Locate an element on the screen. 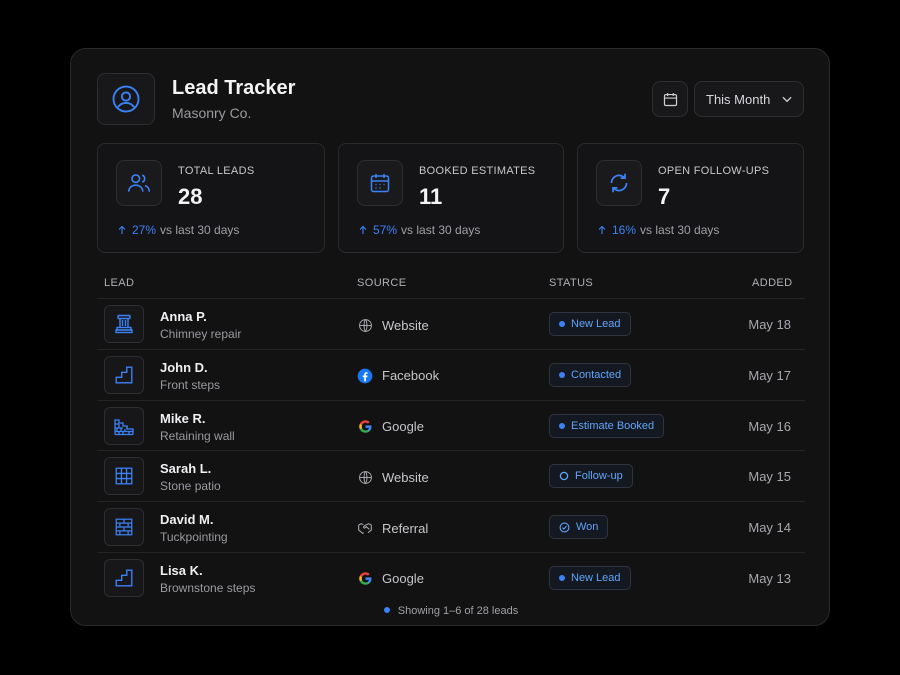 The image size is (900, 675). calendar-button is located at coordinates (670, 99).